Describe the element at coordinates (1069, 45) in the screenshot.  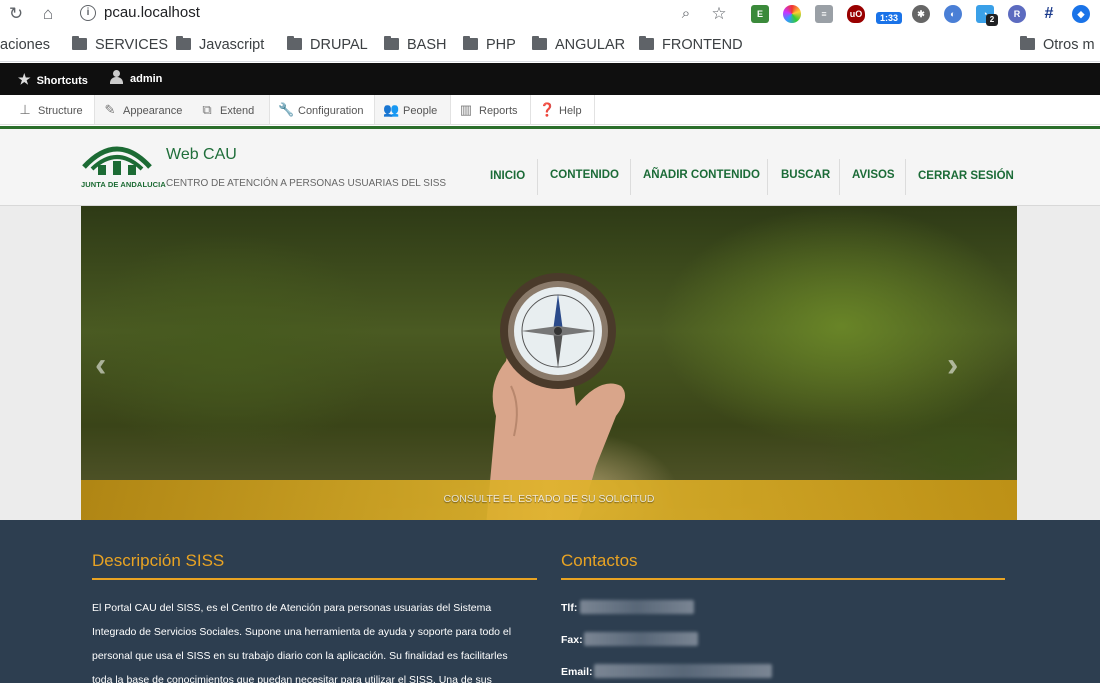
I see `bookmark-label: Otros m` at that location.